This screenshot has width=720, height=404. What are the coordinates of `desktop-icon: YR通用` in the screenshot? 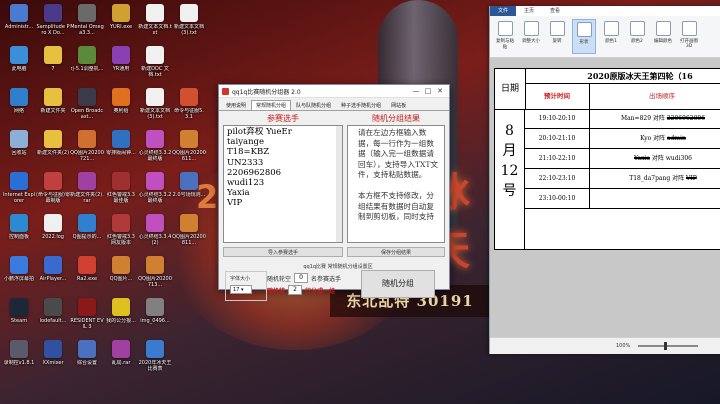 It's located at (121, 66).